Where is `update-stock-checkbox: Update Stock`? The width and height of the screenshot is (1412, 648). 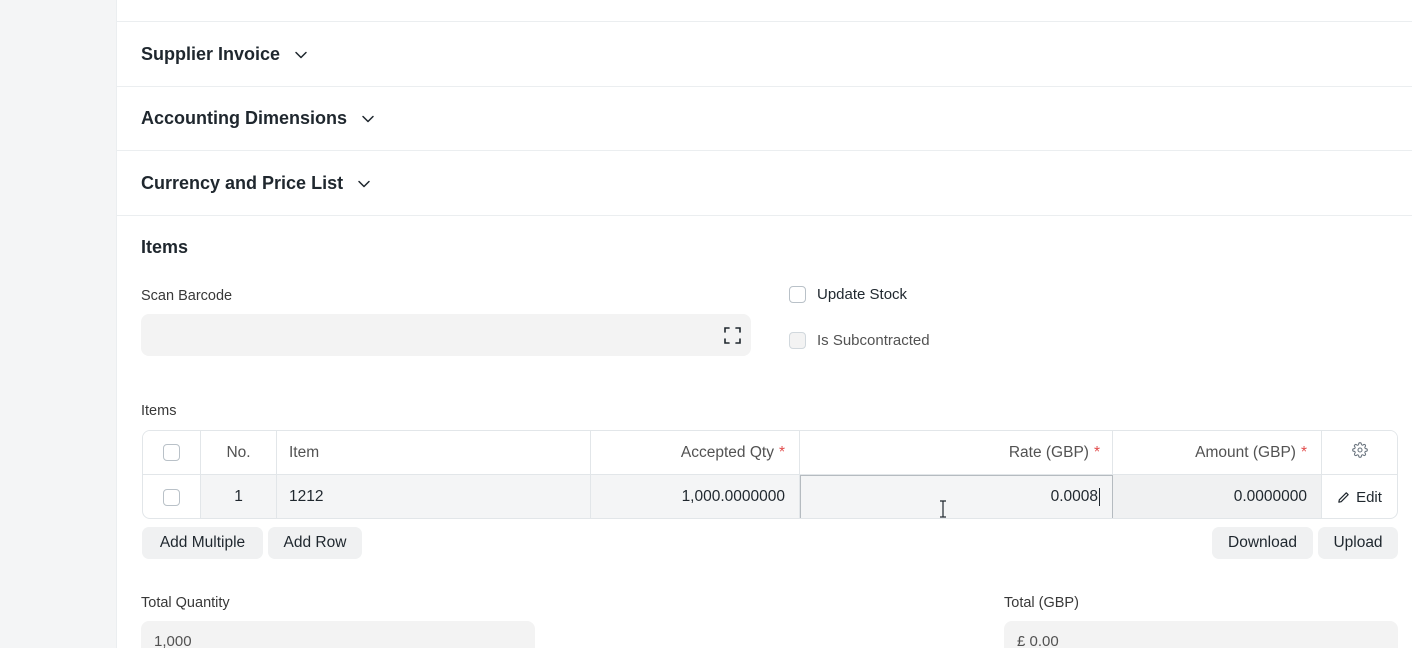
update-stock-checkbox: Update Stock is located at coordinates (848, 294).